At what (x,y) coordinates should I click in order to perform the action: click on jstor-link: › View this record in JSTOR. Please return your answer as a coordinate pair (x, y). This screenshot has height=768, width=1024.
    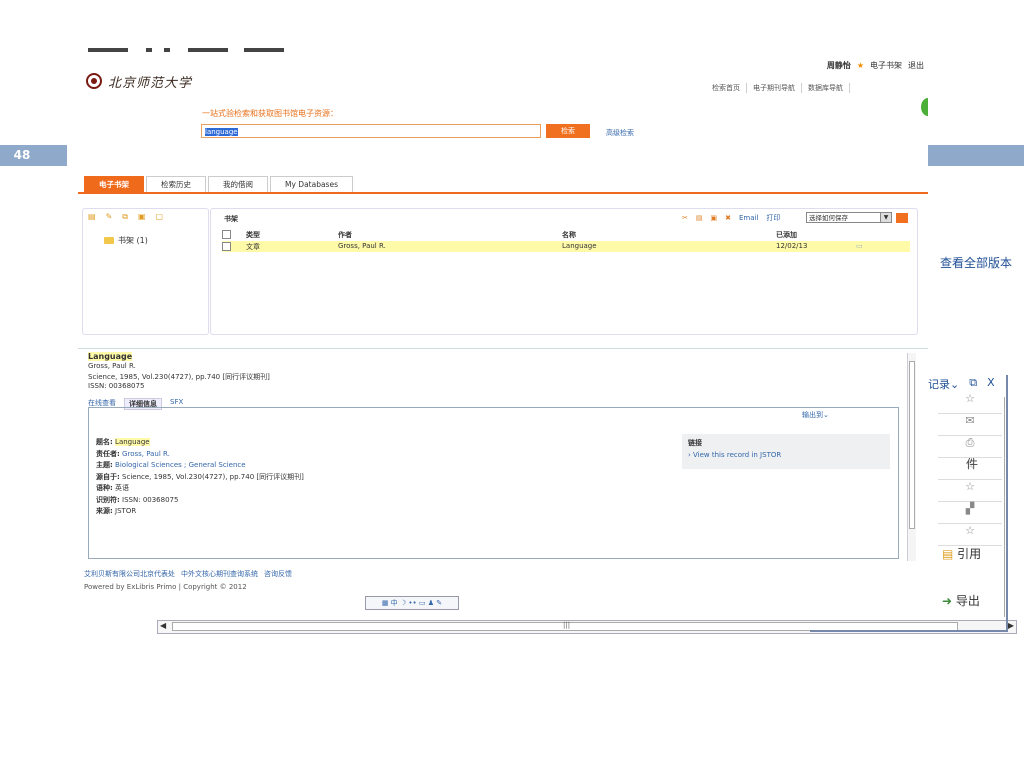
    Looking at the image, I should click on (734, 455).